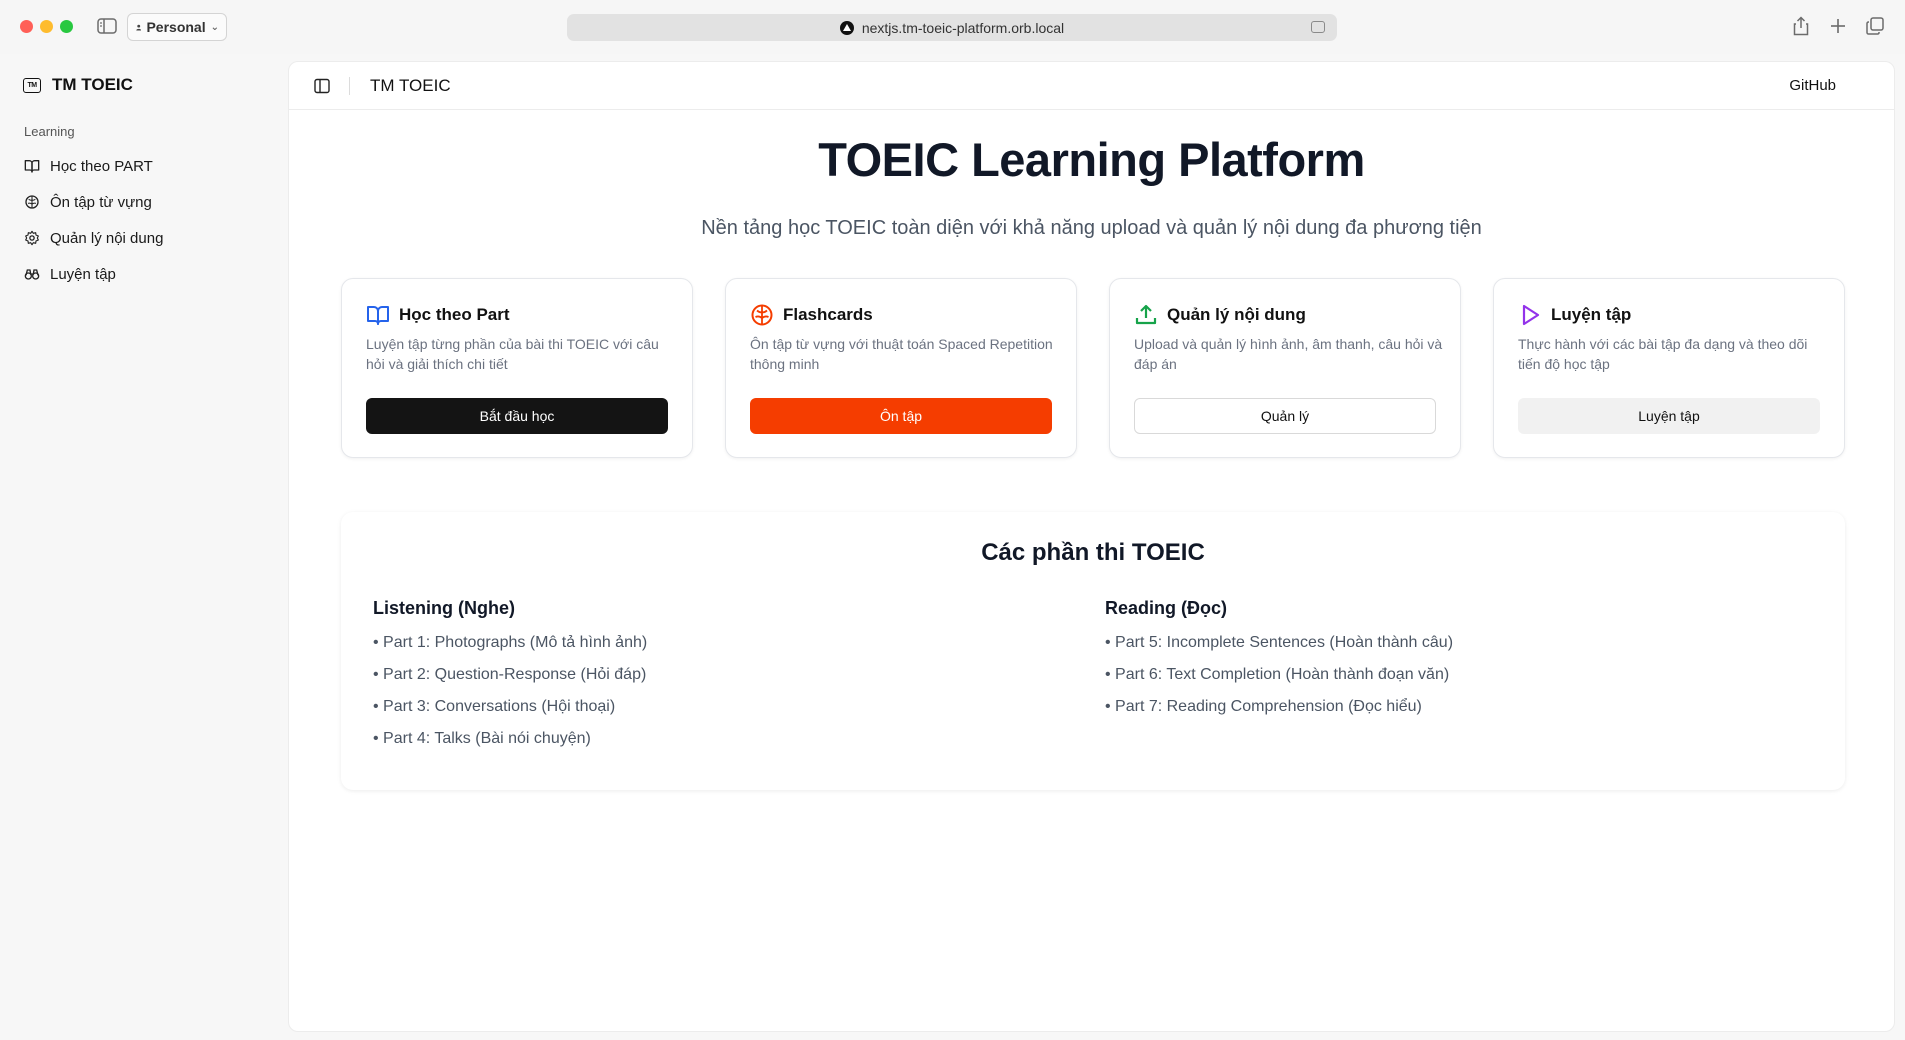  Describe the element at coordinates (101, 166) in the screenshot. I see `sidebar-item-label: Học theo PART` at that location.